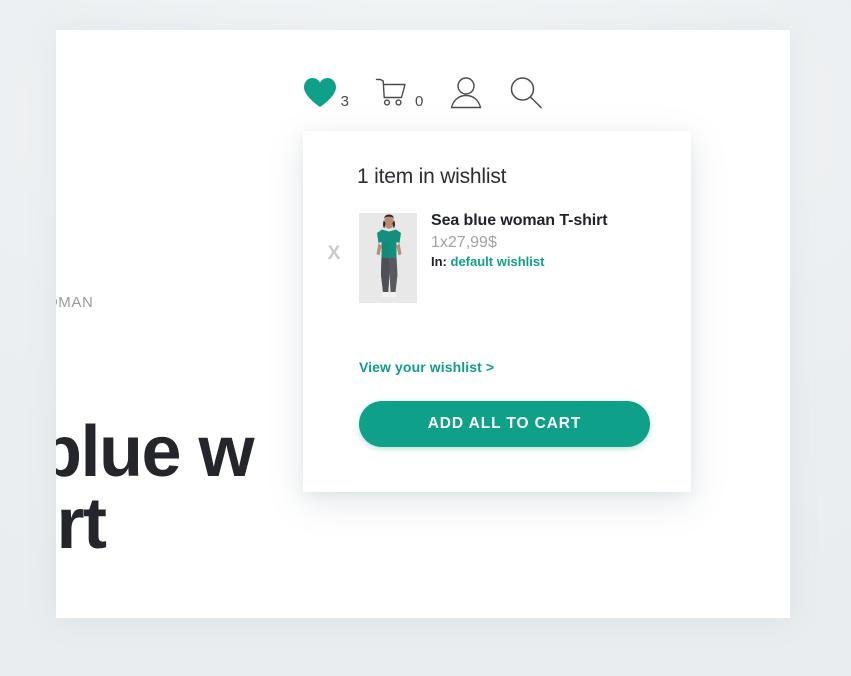 The width and height of the screenshot is (851, 676). I want to click on user-account-icon, so click(466, 95).